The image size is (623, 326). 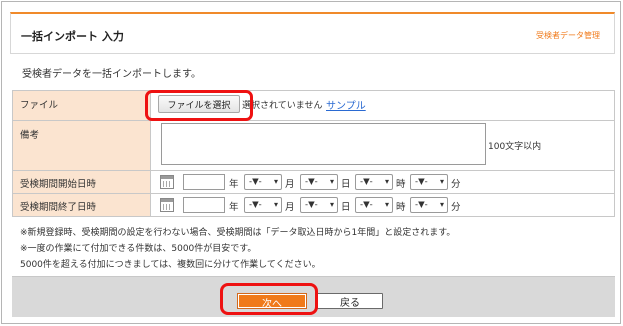 I want to click on start-day-select: -▼- ▾, so click(x=319, y=182).